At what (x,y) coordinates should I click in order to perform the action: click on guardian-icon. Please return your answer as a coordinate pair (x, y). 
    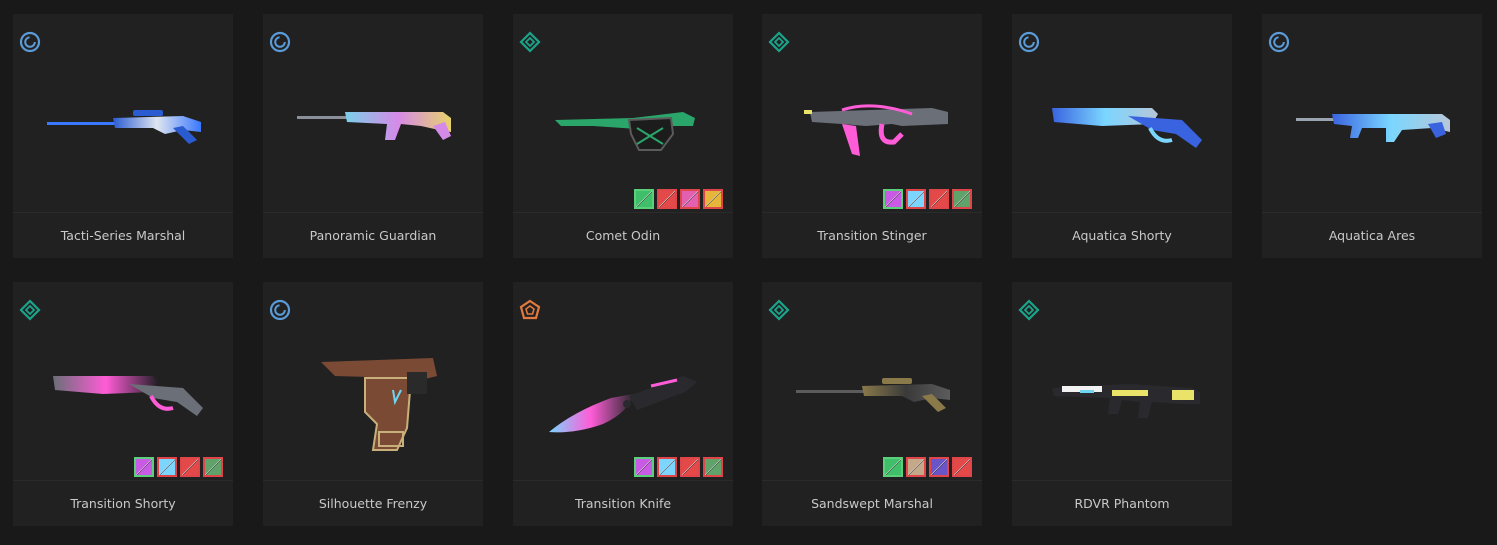
    Looking at the image, I should click on (373, 124).